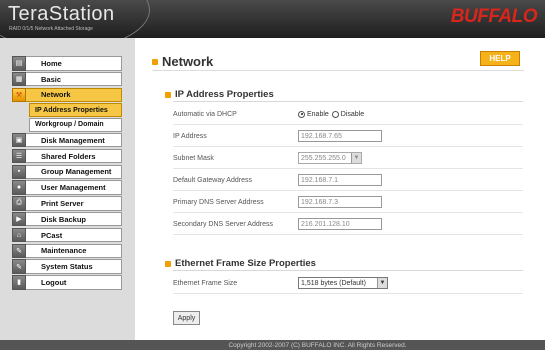 This screenshot has width=545, height=350. What do you see at coordinates (19, 282) in the screenshot?
I see `logout-icon: ▮` at bounding box center [19, 282].